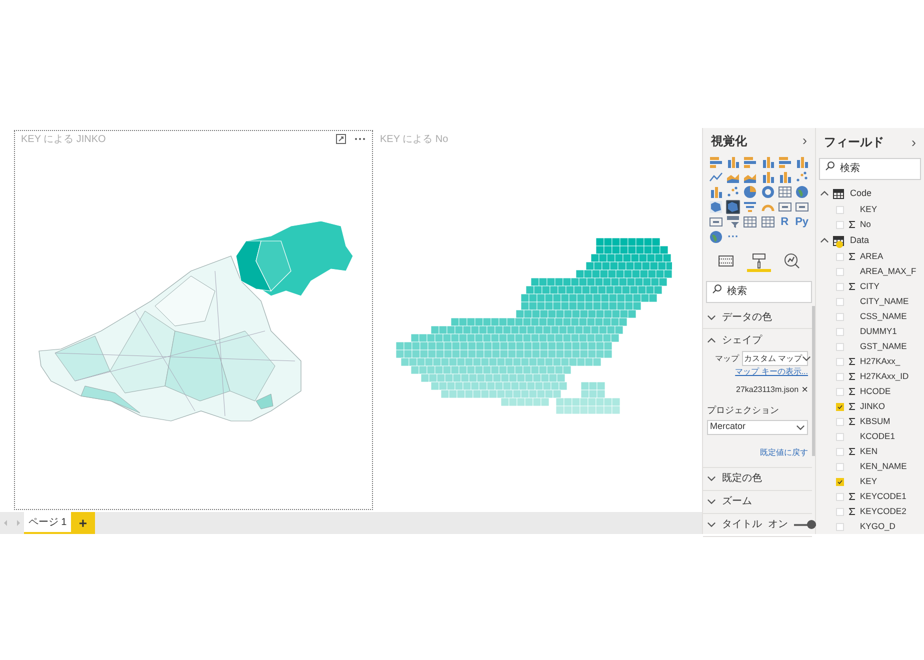 The width and height of the screenshot is (924, 660). What do you see at coordinates (805, 390) in the screenshot?
I see `remove-file-button: ×` at bounding box center [805, 390].